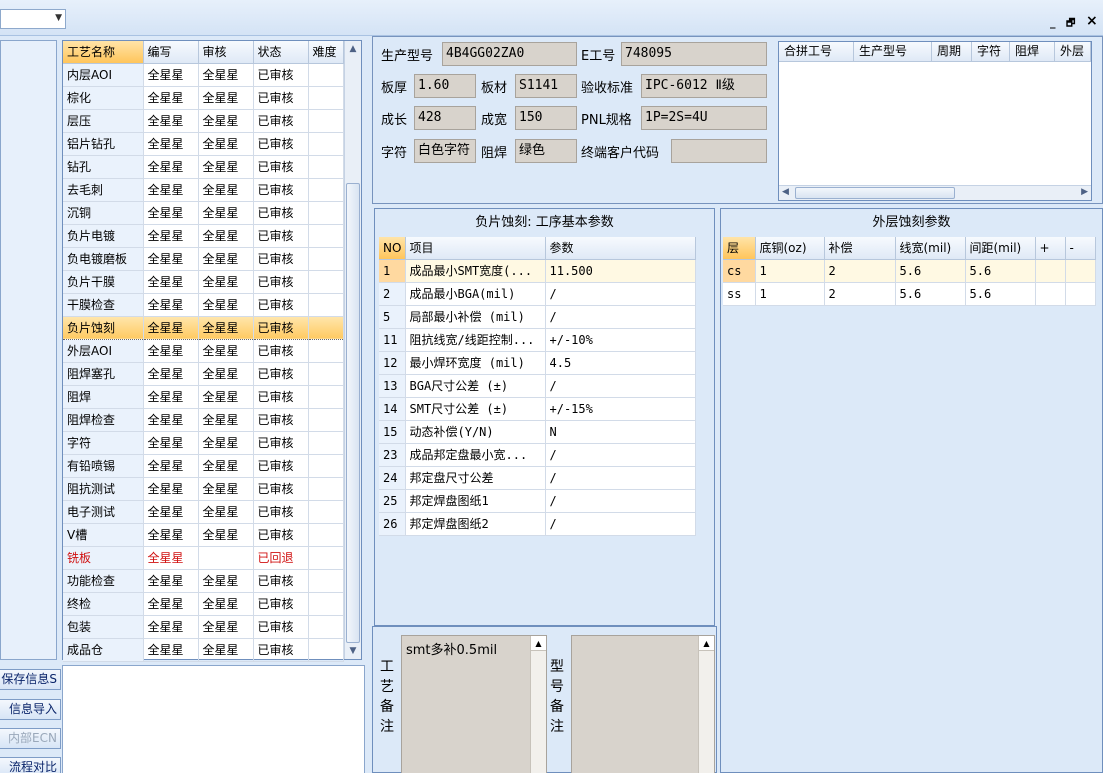 The width and height of the screenshot is (1103, 773). I want to click on param-row: 1 成品最小SMT宽度(... 11.500, so click(537, 271).